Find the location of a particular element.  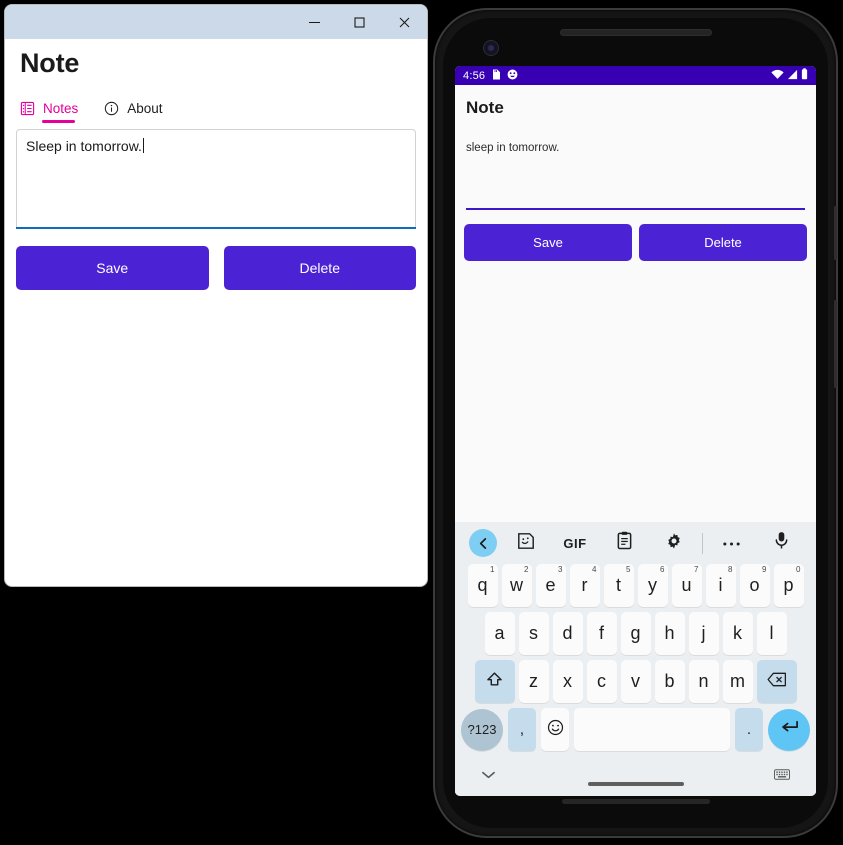

key-q: 1q is located at coordinates (482, 585).